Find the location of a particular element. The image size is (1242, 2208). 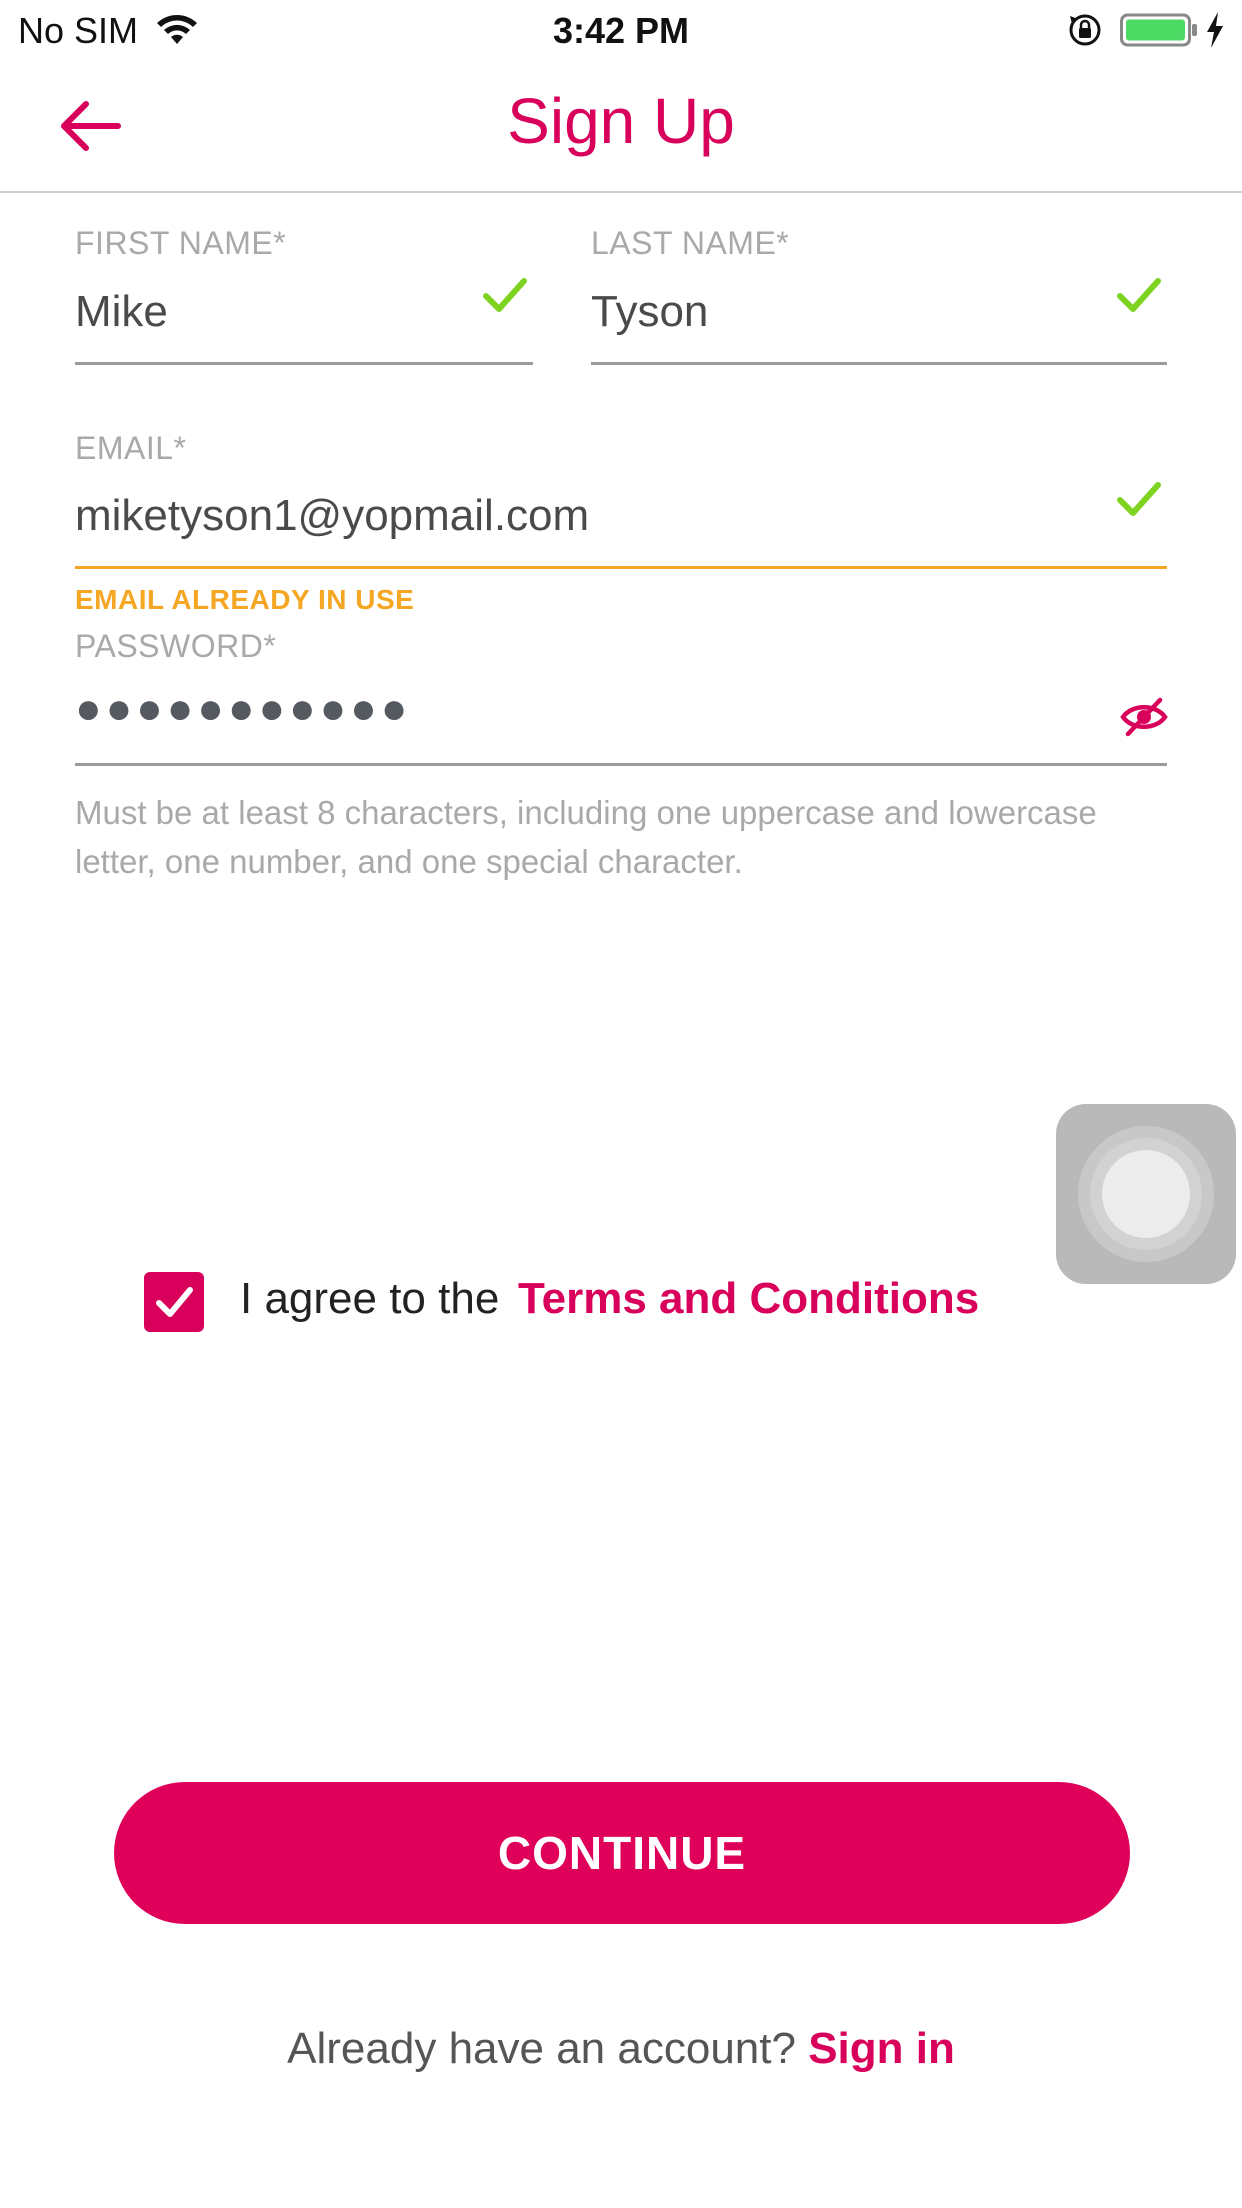

signin-link: Sign in is located at coordinates (881, 2048).